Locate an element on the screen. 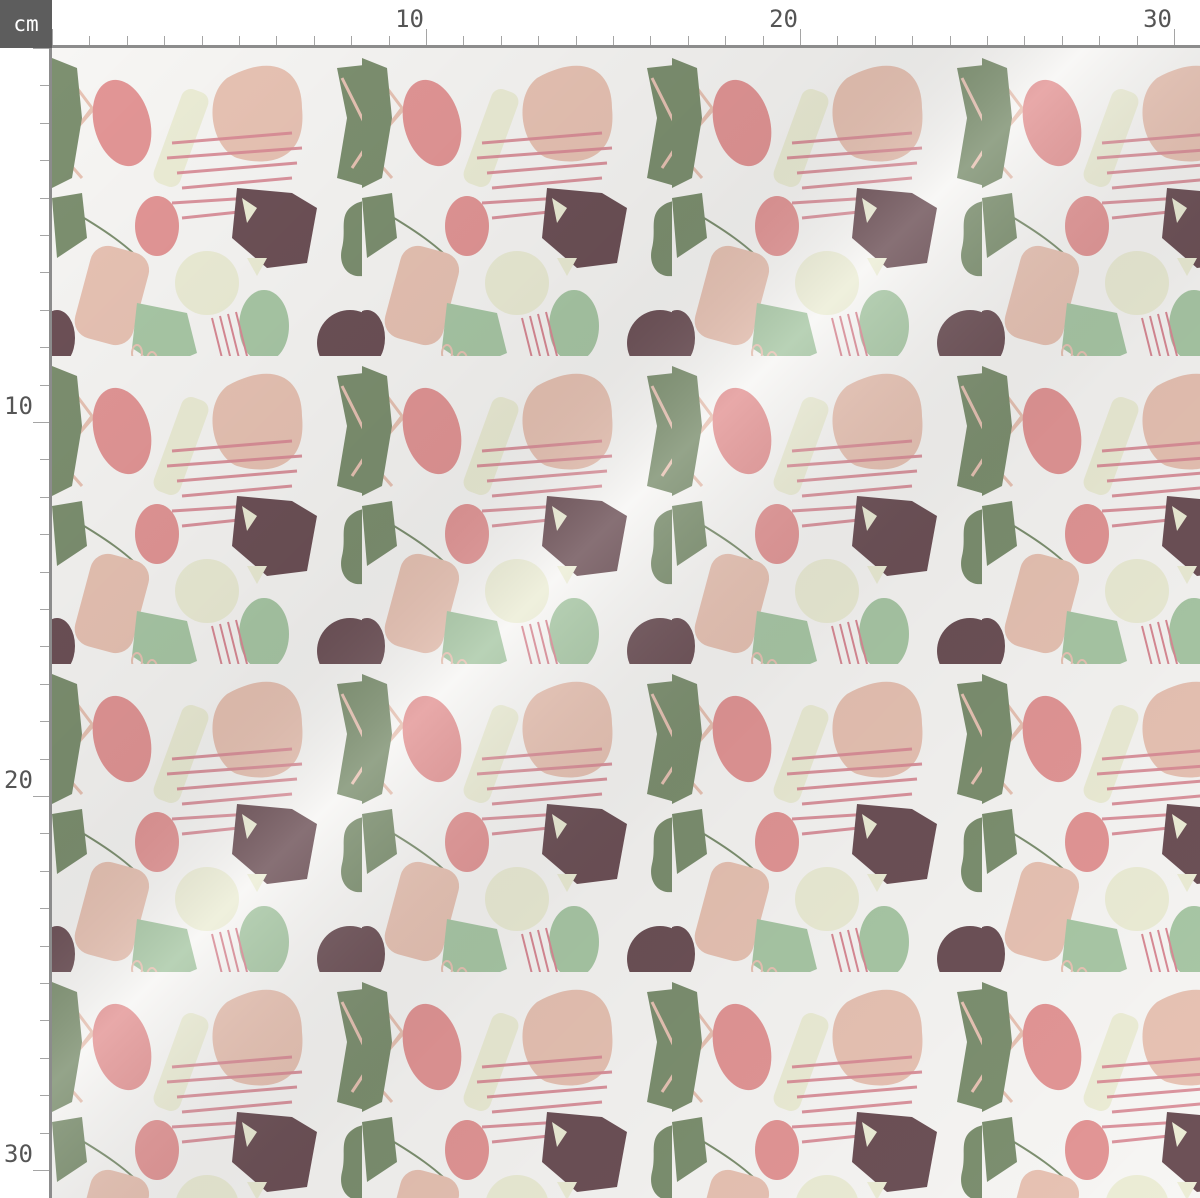 Image resolution: width=1200 pixels, height=1198 pixels. ruler-label-left: 10 is located at coordinates (18, 406).